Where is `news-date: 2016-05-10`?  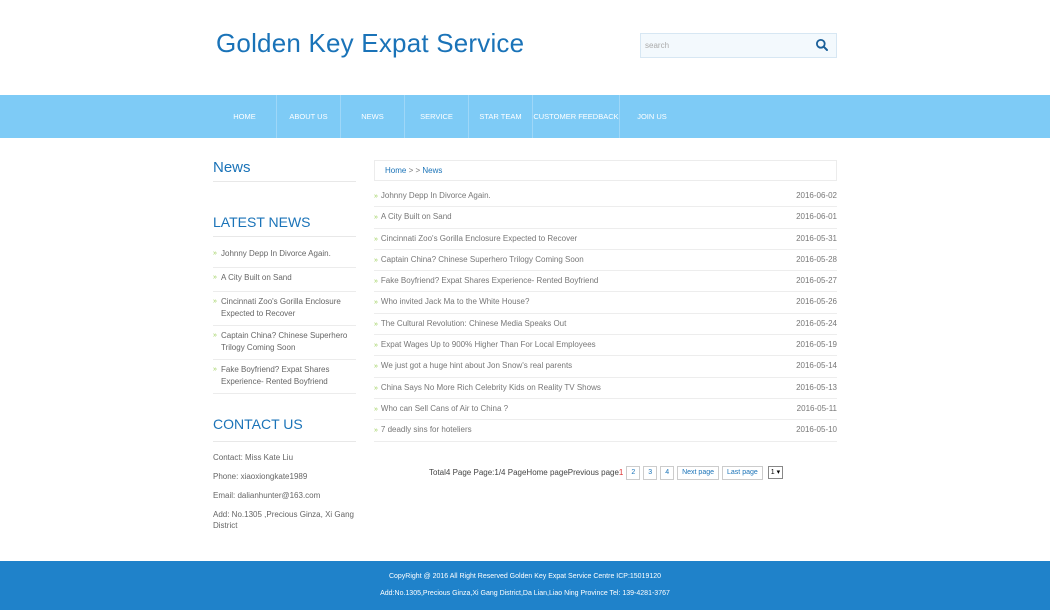 news-date: 2016-05-10 is located at coordinates (816, 430).